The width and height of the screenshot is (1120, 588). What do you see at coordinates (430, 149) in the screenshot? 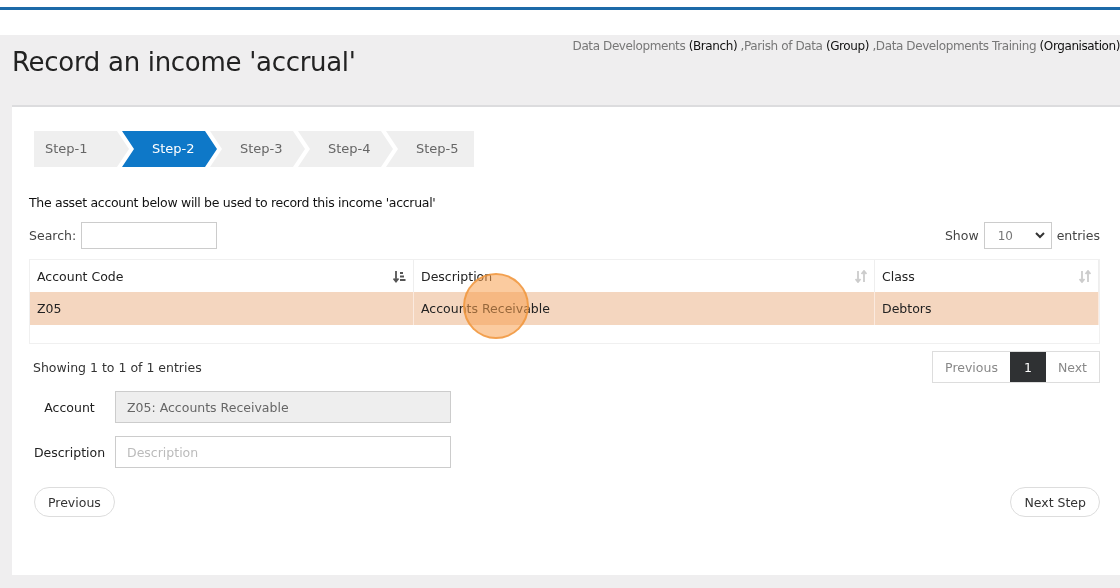
I see `step-tab: Step-5` at bounding box center [430, 149].